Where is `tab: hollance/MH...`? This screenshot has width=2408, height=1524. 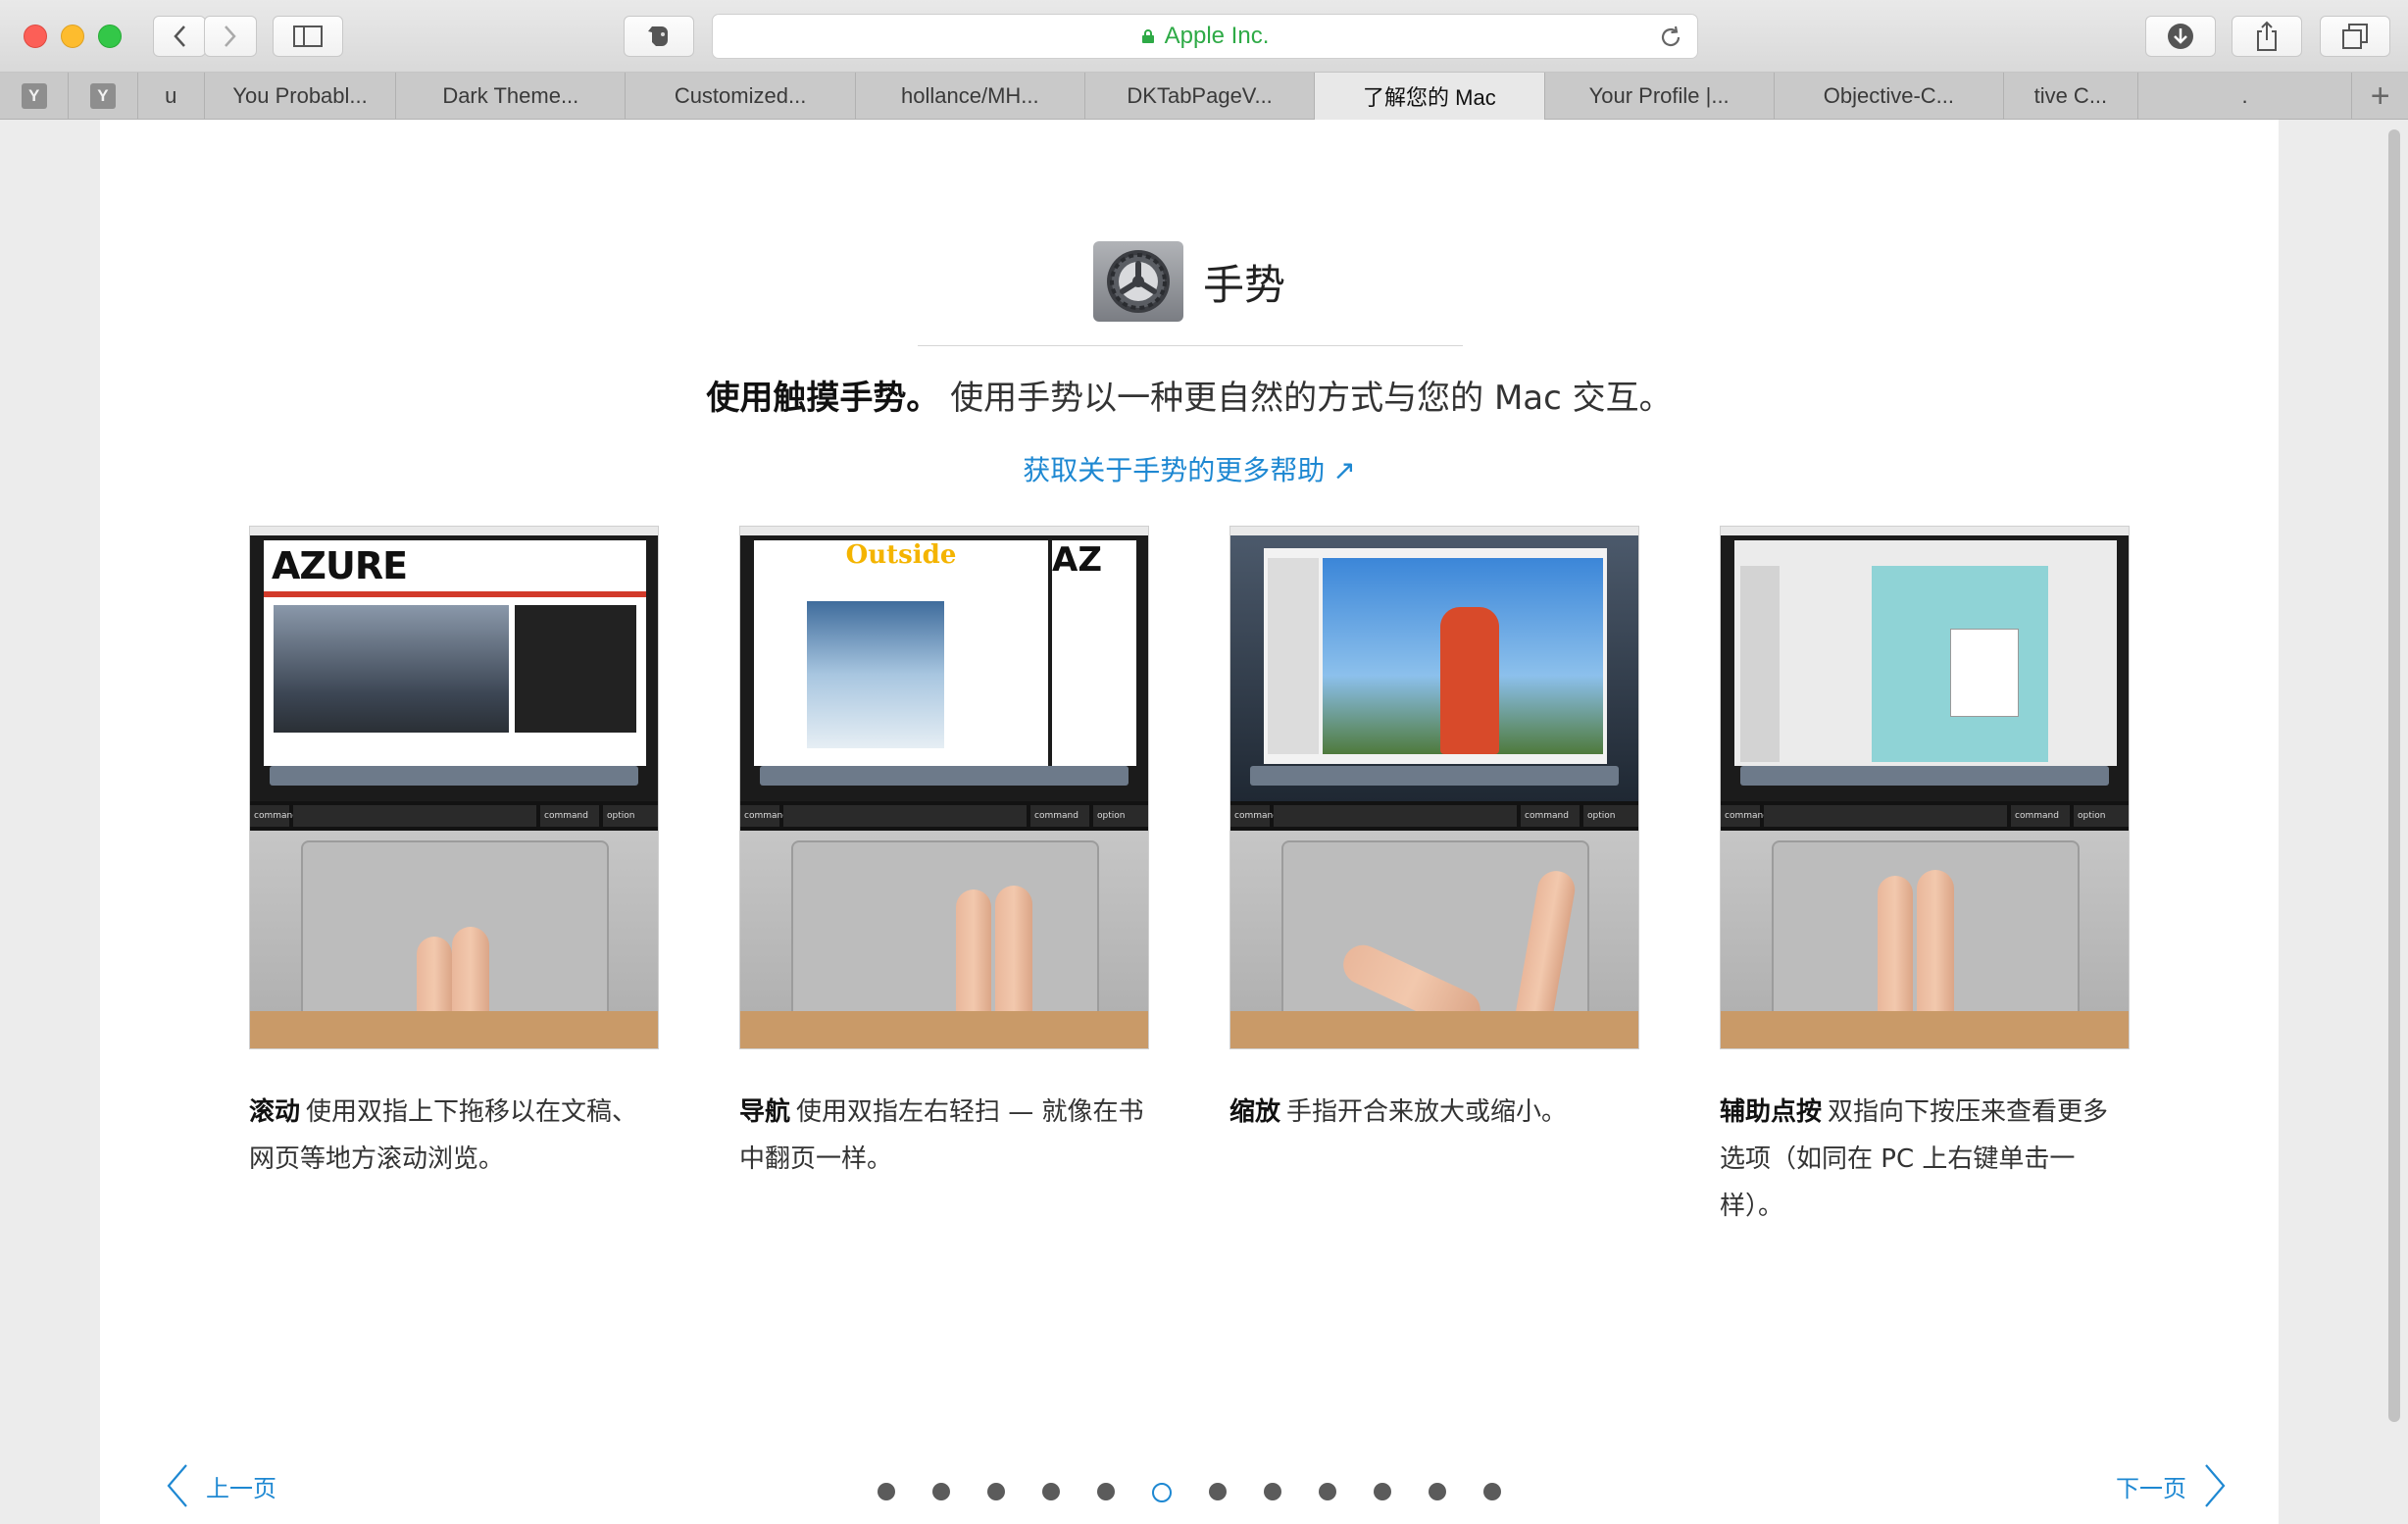 tab: hollance/MH... is located at coordinates (970, 96).